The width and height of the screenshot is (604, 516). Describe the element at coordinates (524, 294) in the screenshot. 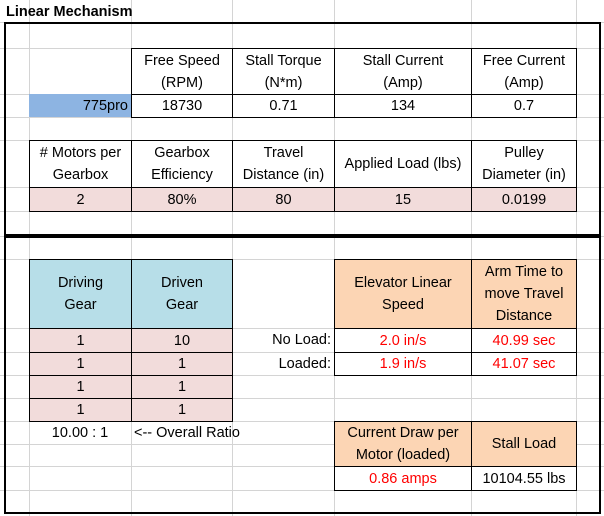

I see `arm-time-header: Arm Time to move Travel Distance` at that location.